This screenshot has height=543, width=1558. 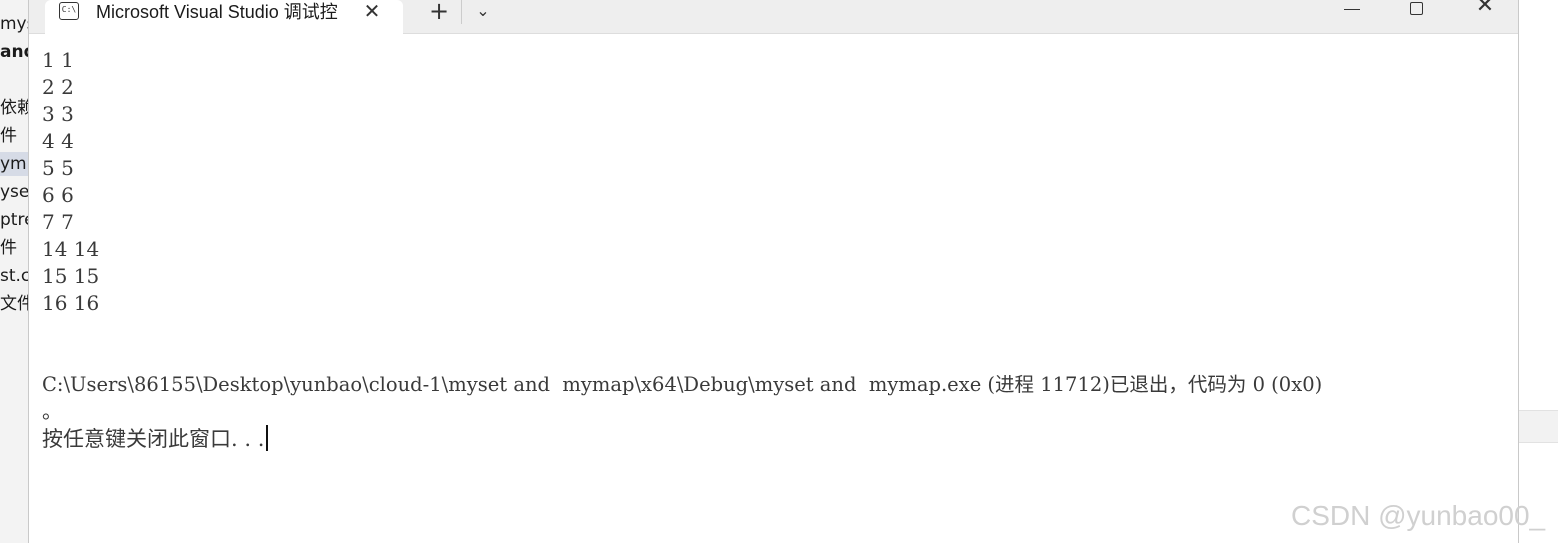 I want to click on close-prompt-text: 按任意键关闭此窗口. . ., so click(x=153, y=439).